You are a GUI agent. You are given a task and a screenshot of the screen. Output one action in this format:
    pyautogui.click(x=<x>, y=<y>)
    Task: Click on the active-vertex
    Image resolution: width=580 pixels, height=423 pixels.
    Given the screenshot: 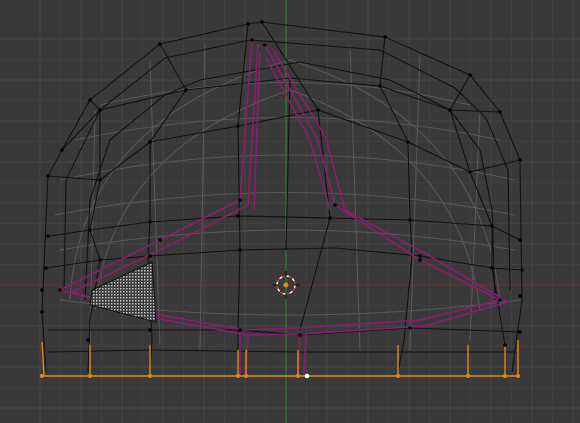 What is the action you would take?
    pyautogui.click(x=307, y=376)
    